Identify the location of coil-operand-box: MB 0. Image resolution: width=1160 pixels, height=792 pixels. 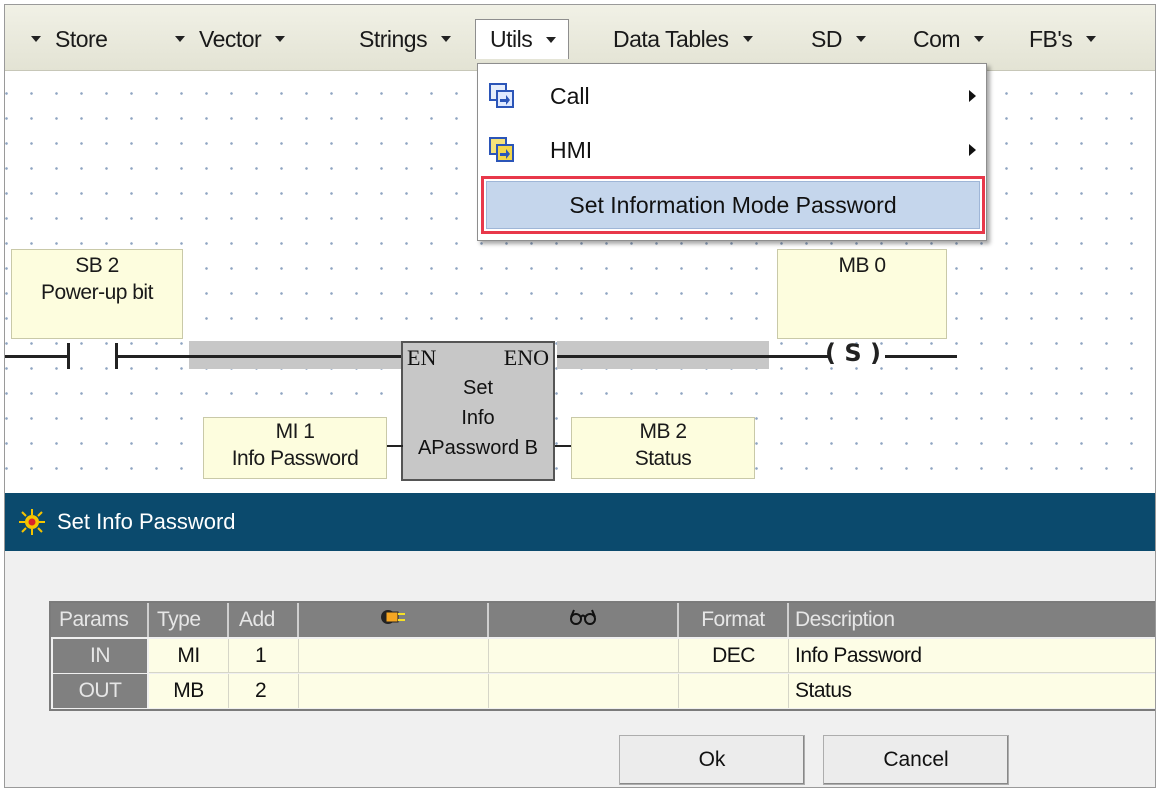
(862, 294).